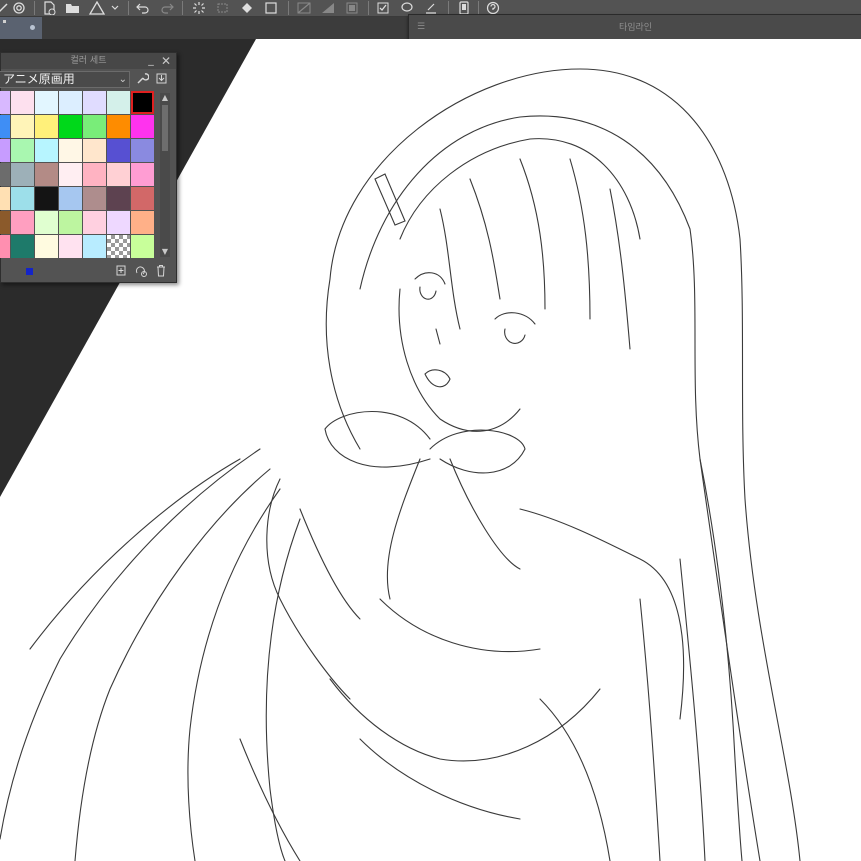 The height and width of the screenshot is (861, 861). What do you see at coordinates (247, 8) in the screenshot?
I see `fill-icon` at bounding box center [247, 8].